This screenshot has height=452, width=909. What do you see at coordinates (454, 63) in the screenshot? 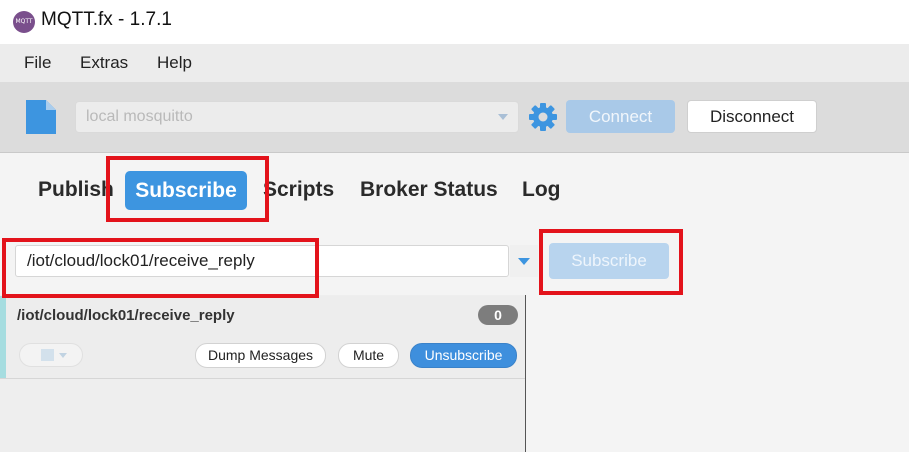
I see `menu-bar: File Extras Help` at bounding box center [454, 63].